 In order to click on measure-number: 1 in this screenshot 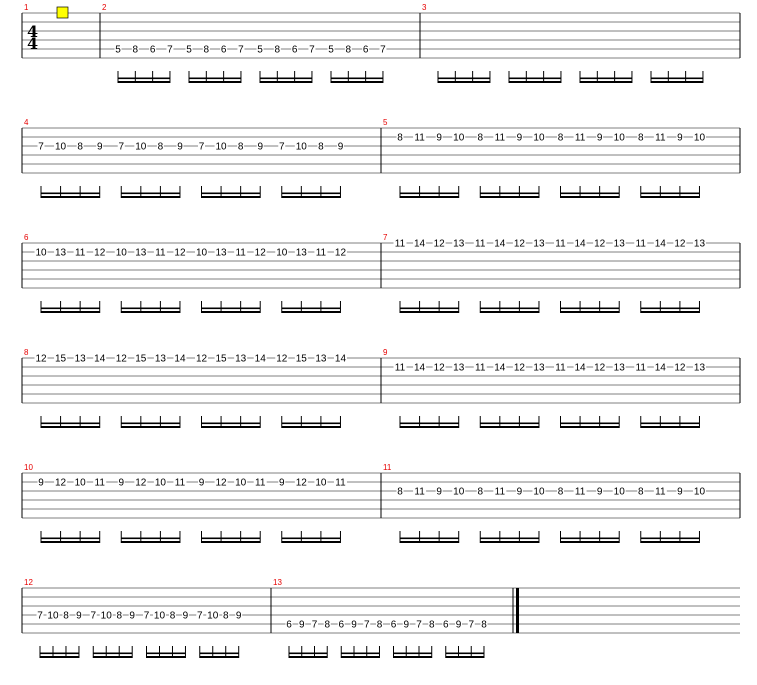, I will do `click(26, 7)`.